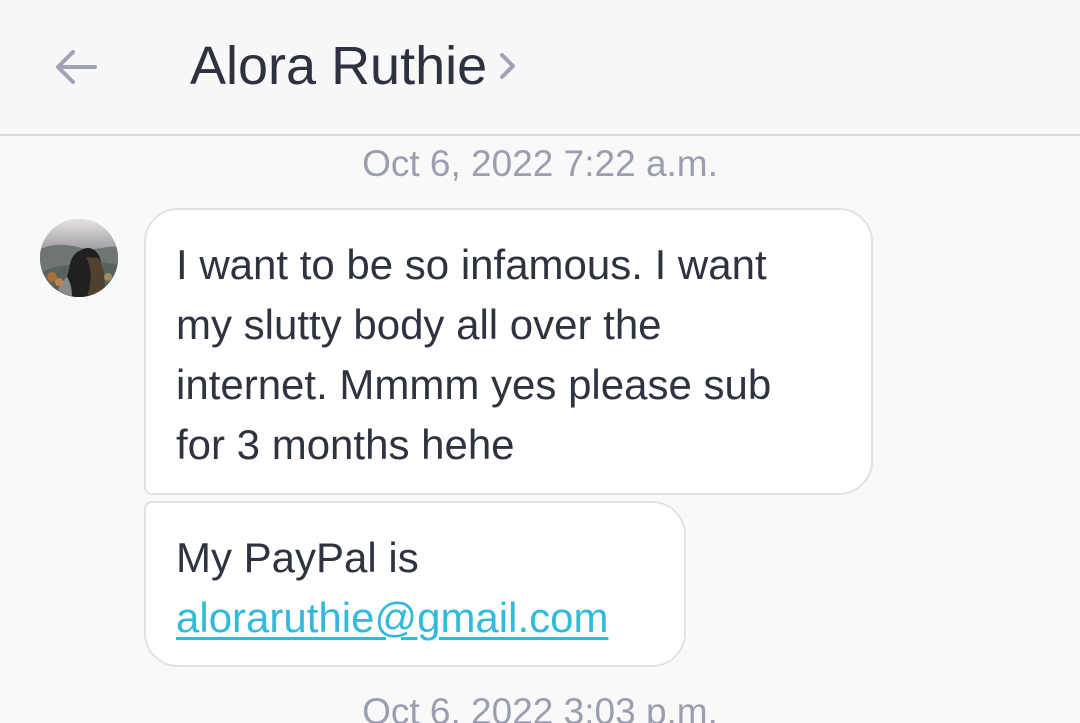 This screenshot has height=723, width=1080. What do you see at coordinates (474, 384) in the screenshot?
I see `message-text-line: internet. Mmmm yes please sub` at bounding box center [474, 384].